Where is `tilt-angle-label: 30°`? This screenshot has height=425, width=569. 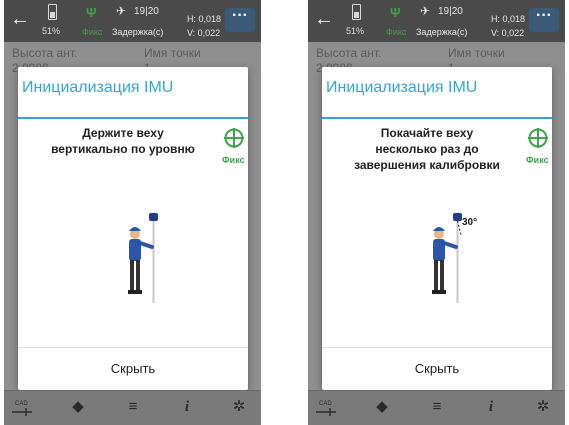 tilt-angle-label: 30° is located at coordinates (469, 222).